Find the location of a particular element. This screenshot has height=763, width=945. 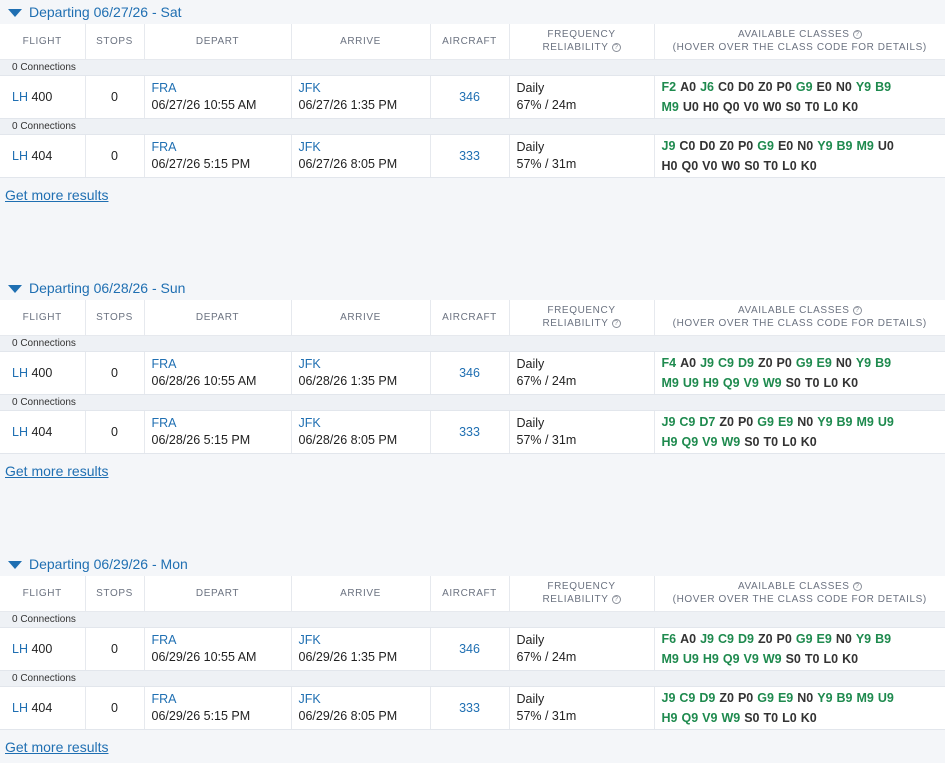

class-code: J6 is located at coordinates (707, 87).